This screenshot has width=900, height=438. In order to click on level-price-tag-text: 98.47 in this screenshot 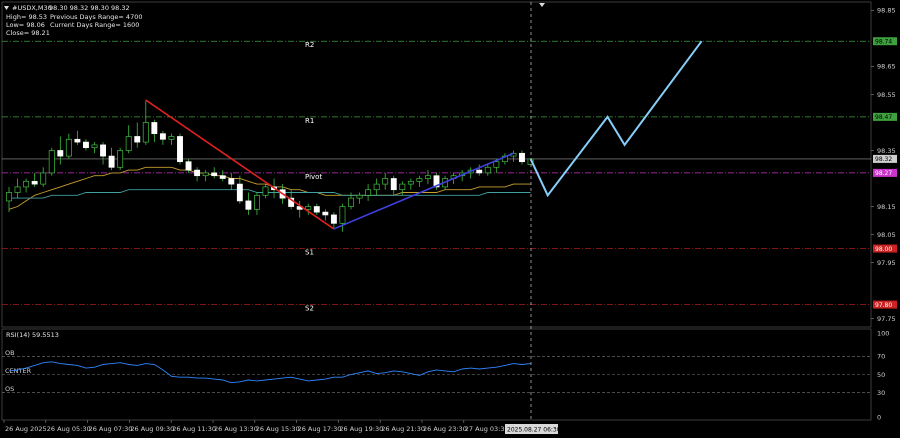, I will do `click(883, 117)`.